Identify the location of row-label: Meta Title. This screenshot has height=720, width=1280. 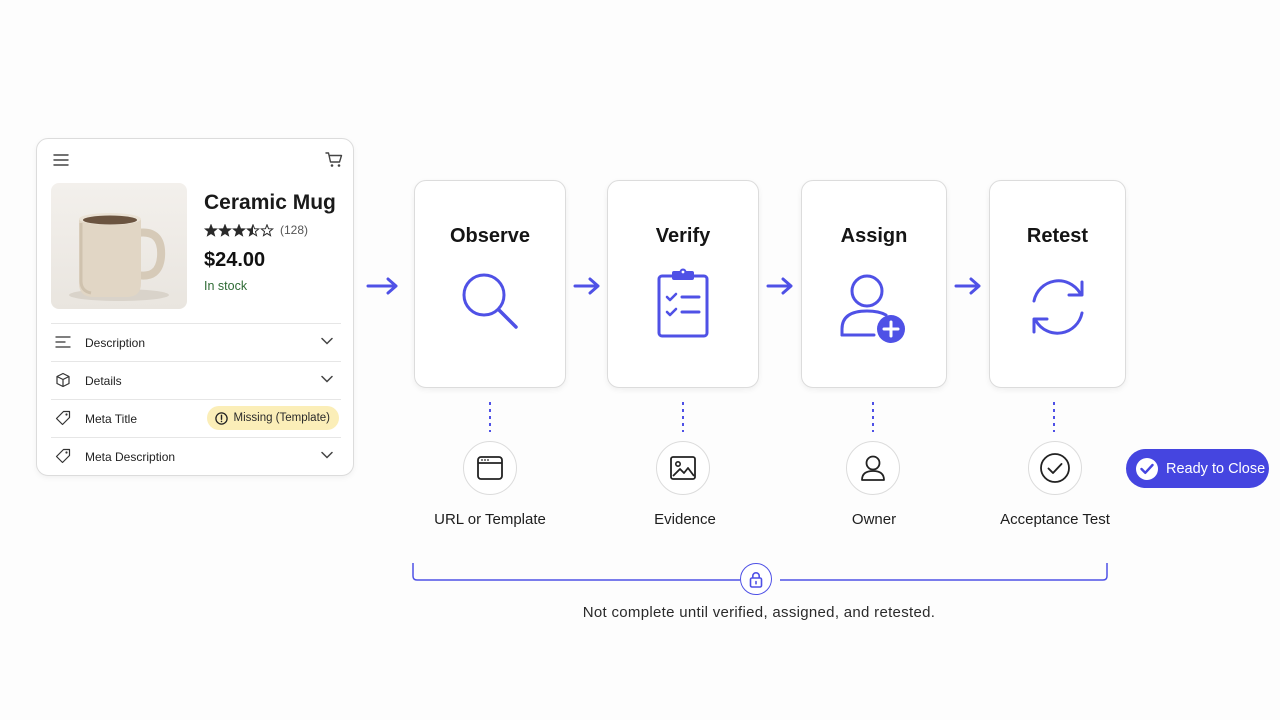
(111, 418).